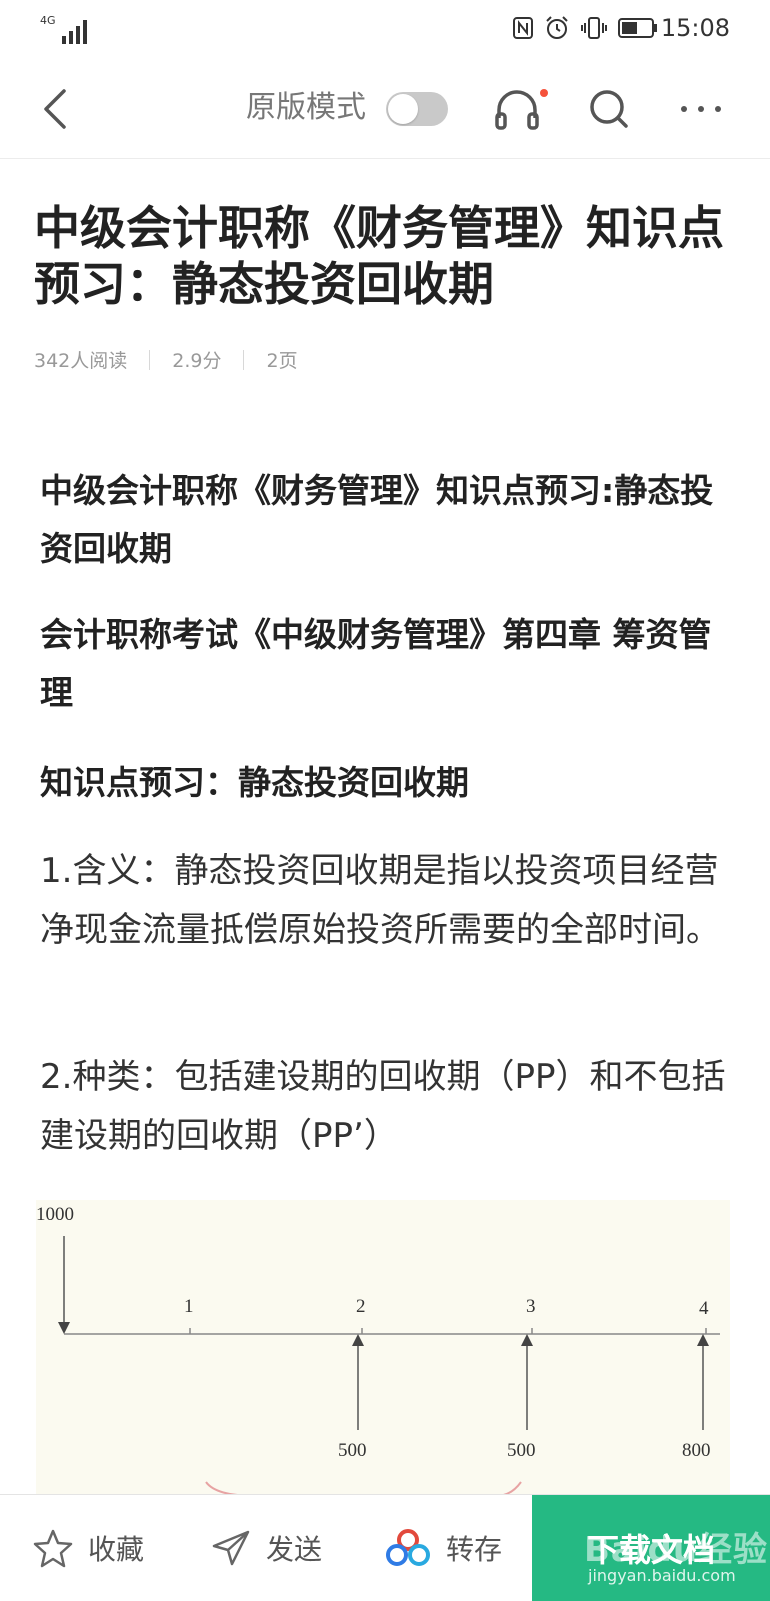  What do you see at coordinates (385, 30) in the screenshot?
I see `status-bar: 4G 15:08` at bounding box center [385, 30].